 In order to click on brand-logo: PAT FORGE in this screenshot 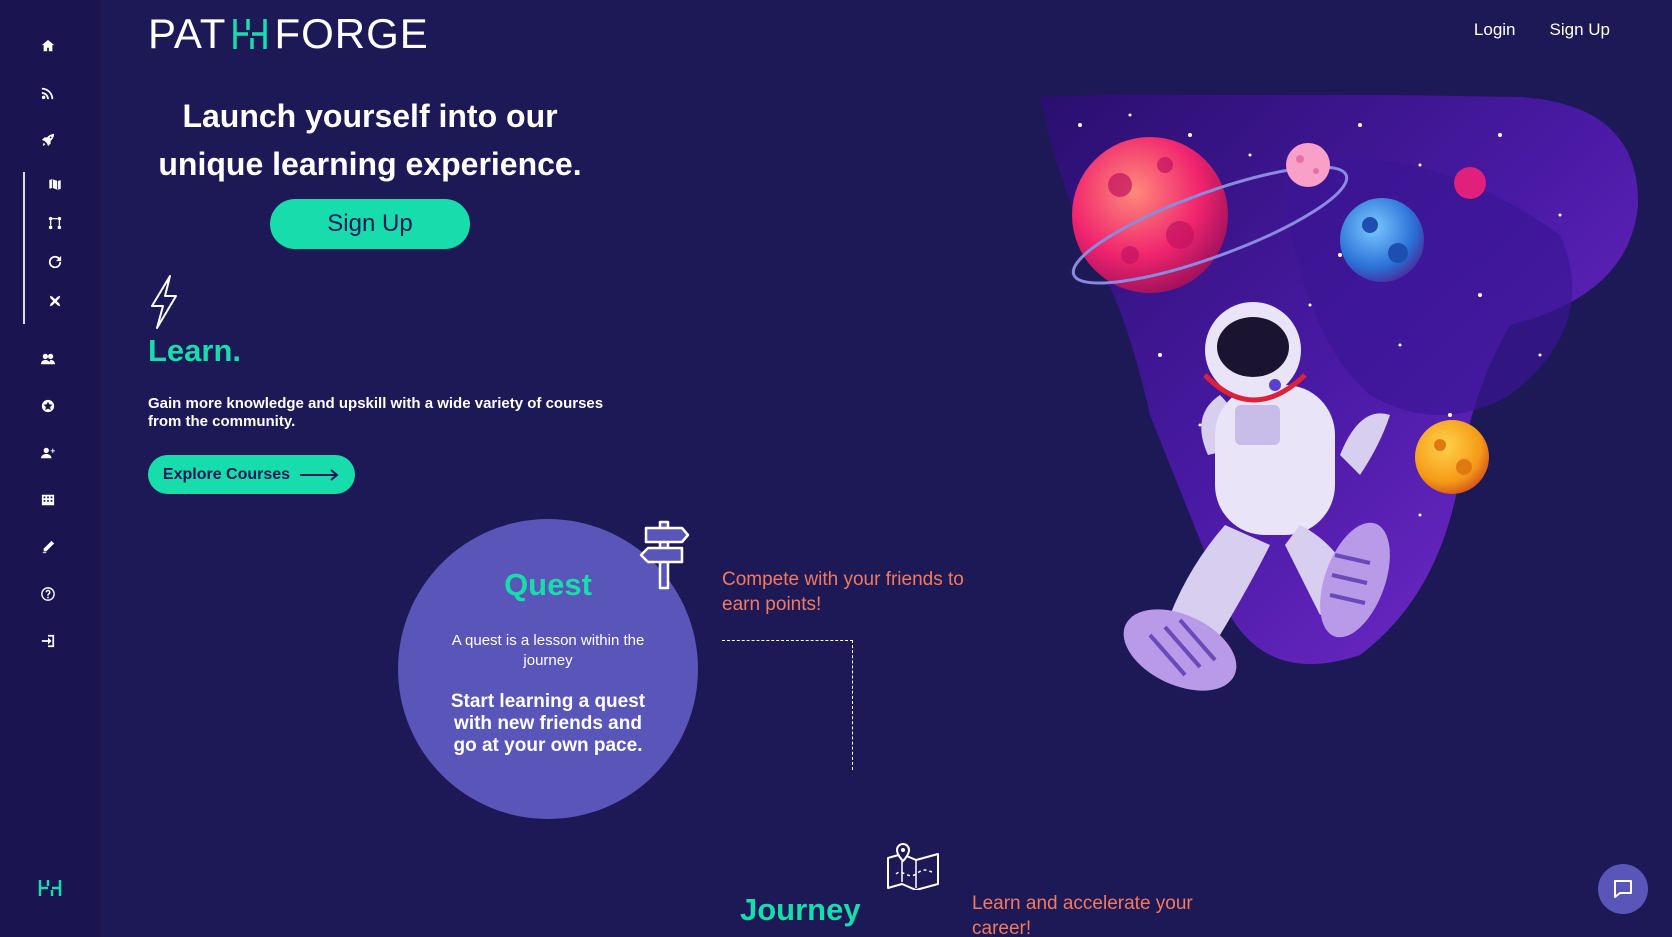, I will do `click(288, 34)`.